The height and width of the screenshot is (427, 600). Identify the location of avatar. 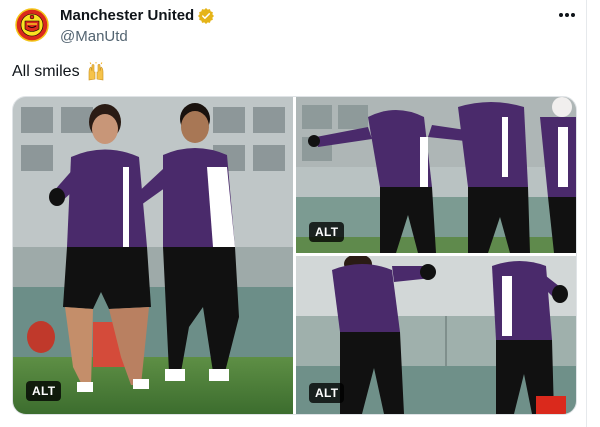
(32, 25).